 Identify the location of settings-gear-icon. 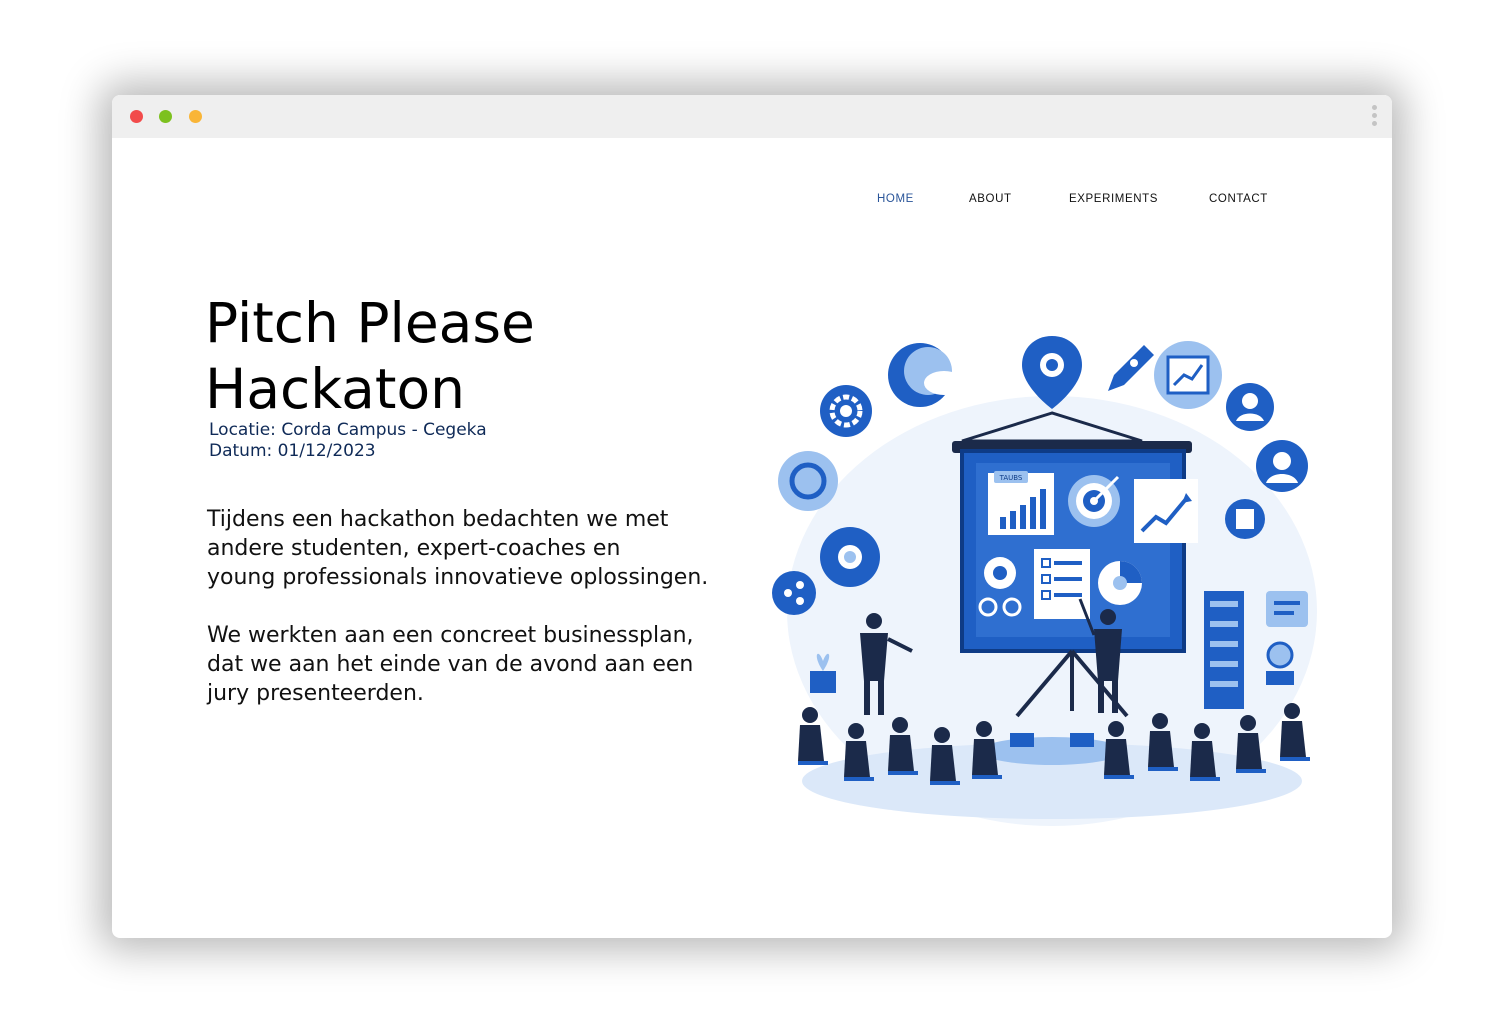
(846, 411).